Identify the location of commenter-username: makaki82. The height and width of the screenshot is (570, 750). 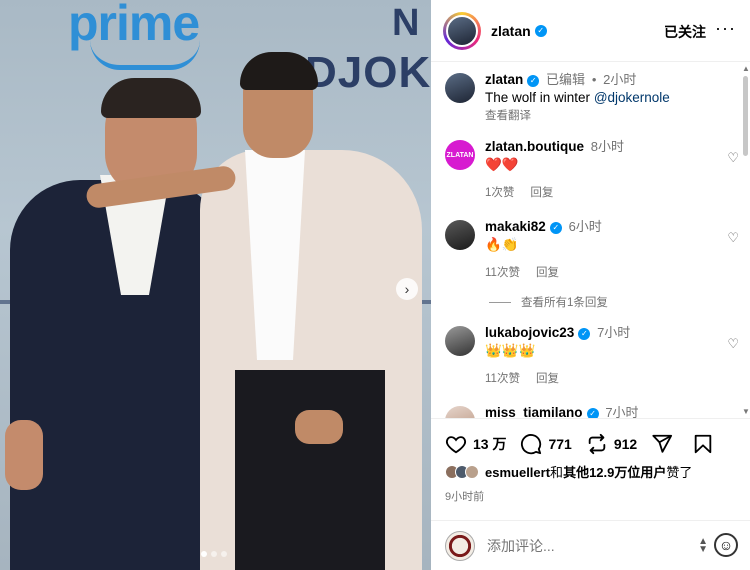
(515, 226).